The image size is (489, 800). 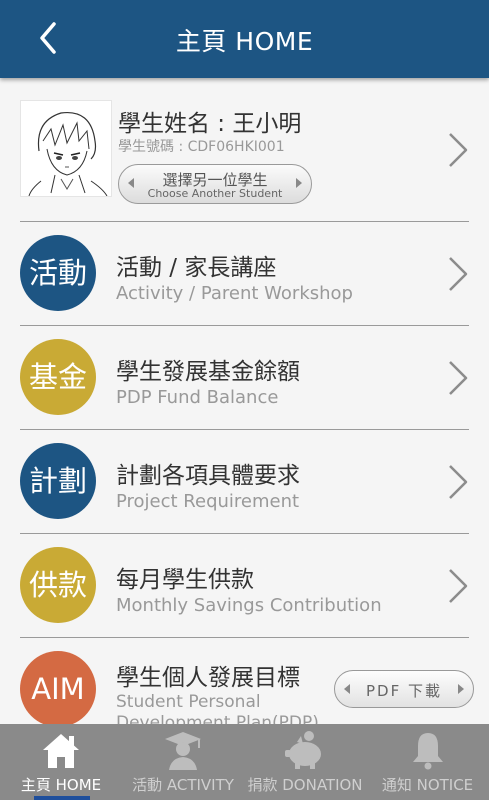 I want to click on avatar, so click(x=66, y=148).